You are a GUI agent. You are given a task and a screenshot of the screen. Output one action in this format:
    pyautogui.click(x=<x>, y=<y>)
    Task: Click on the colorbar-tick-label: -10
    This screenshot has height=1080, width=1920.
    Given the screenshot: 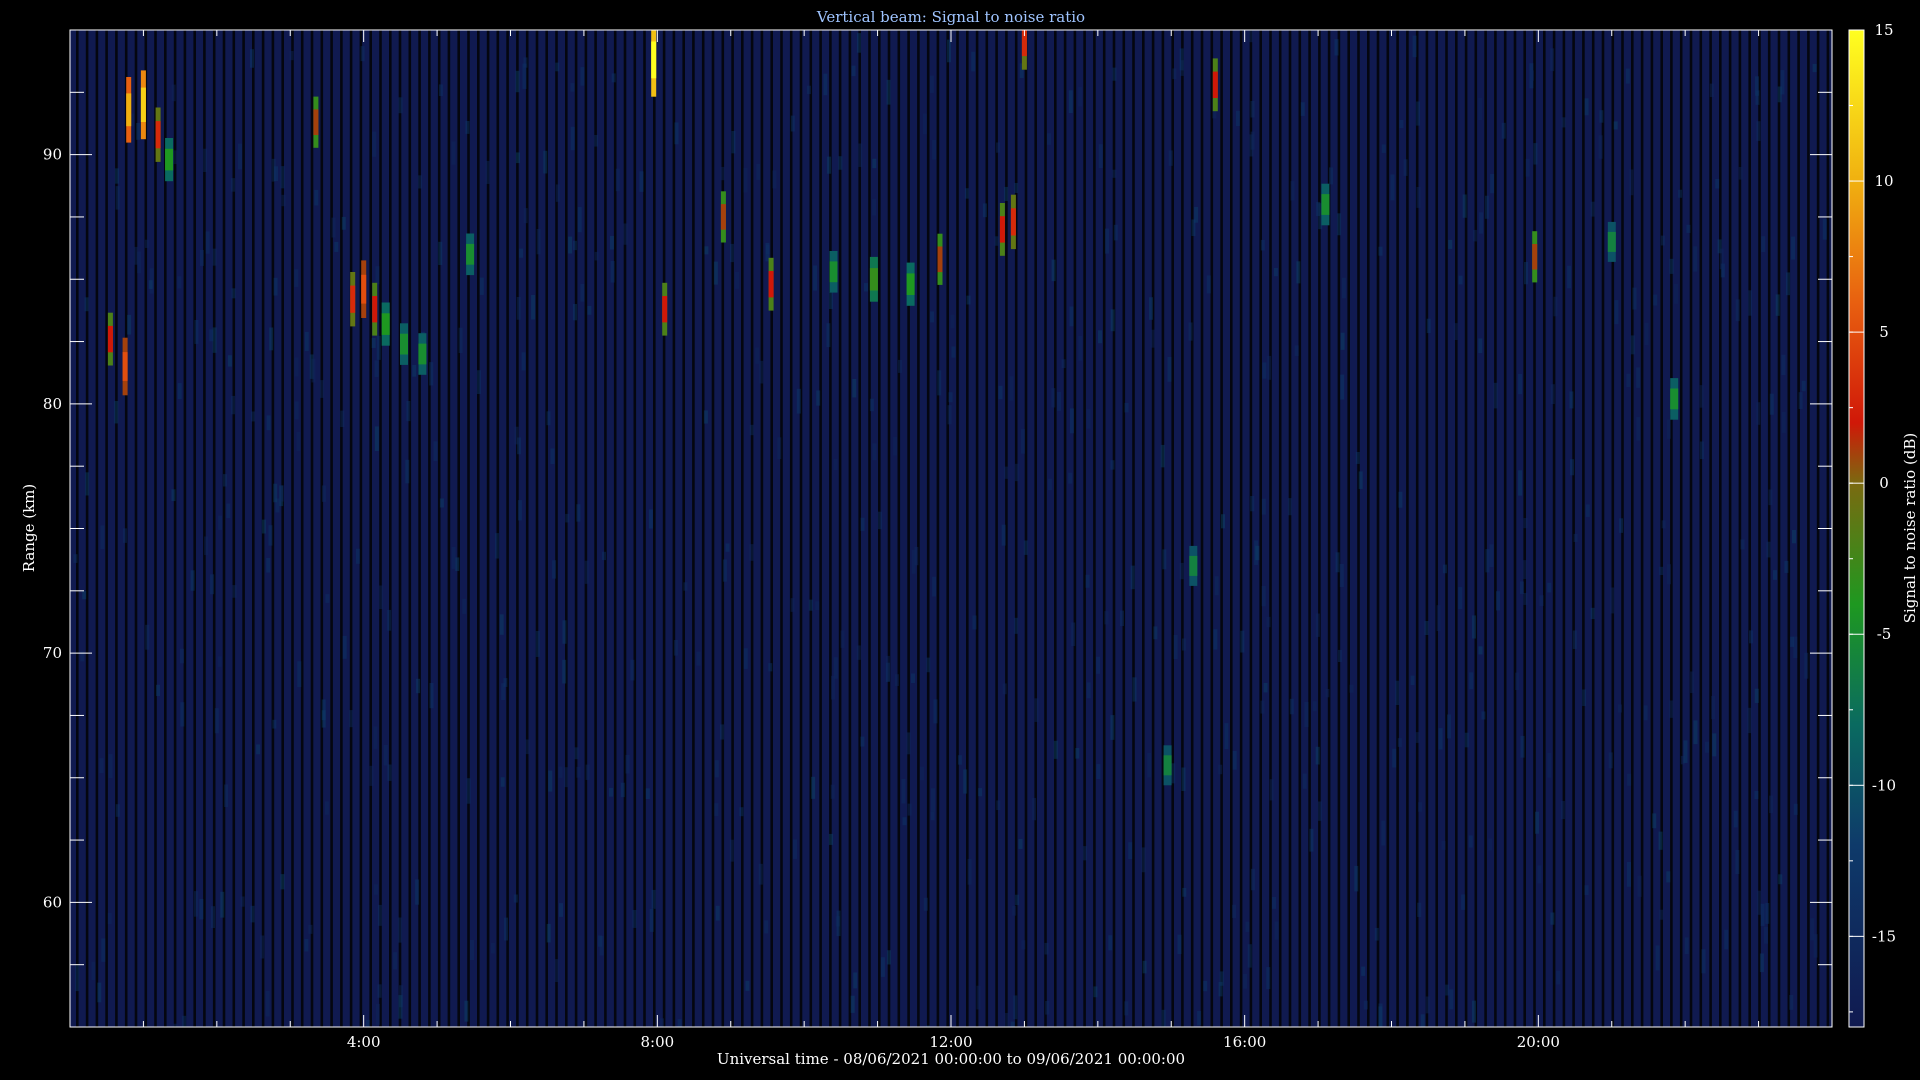 What is the action you would take?
    pyautogui.click(x=1884, y=785)
    